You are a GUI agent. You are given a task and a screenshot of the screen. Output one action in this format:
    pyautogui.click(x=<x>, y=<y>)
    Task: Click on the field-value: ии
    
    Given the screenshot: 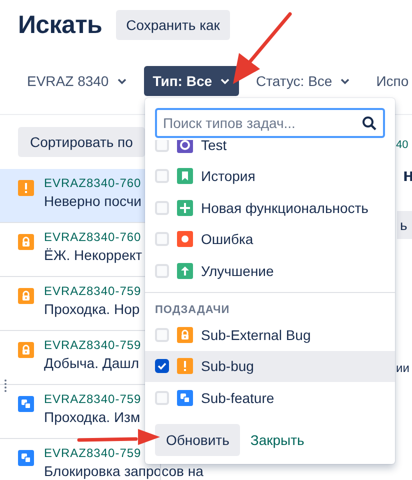 What is the action you would take?
    pyautogui.click(x=403, y=368)
    